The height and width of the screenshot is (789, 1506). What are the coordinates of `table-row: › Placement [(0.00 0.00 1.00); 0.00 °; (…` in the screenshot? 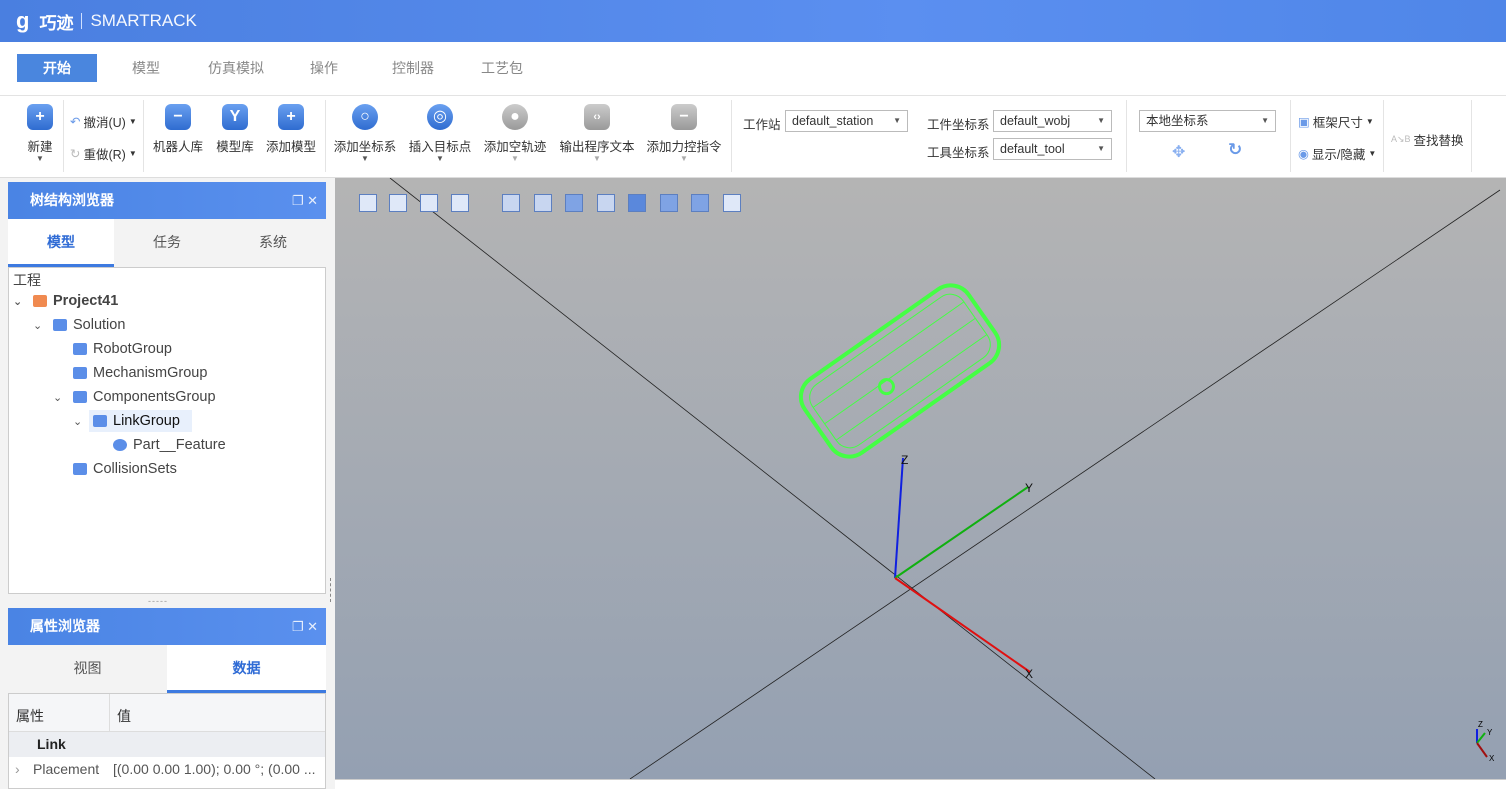 It's located at (167, 769).